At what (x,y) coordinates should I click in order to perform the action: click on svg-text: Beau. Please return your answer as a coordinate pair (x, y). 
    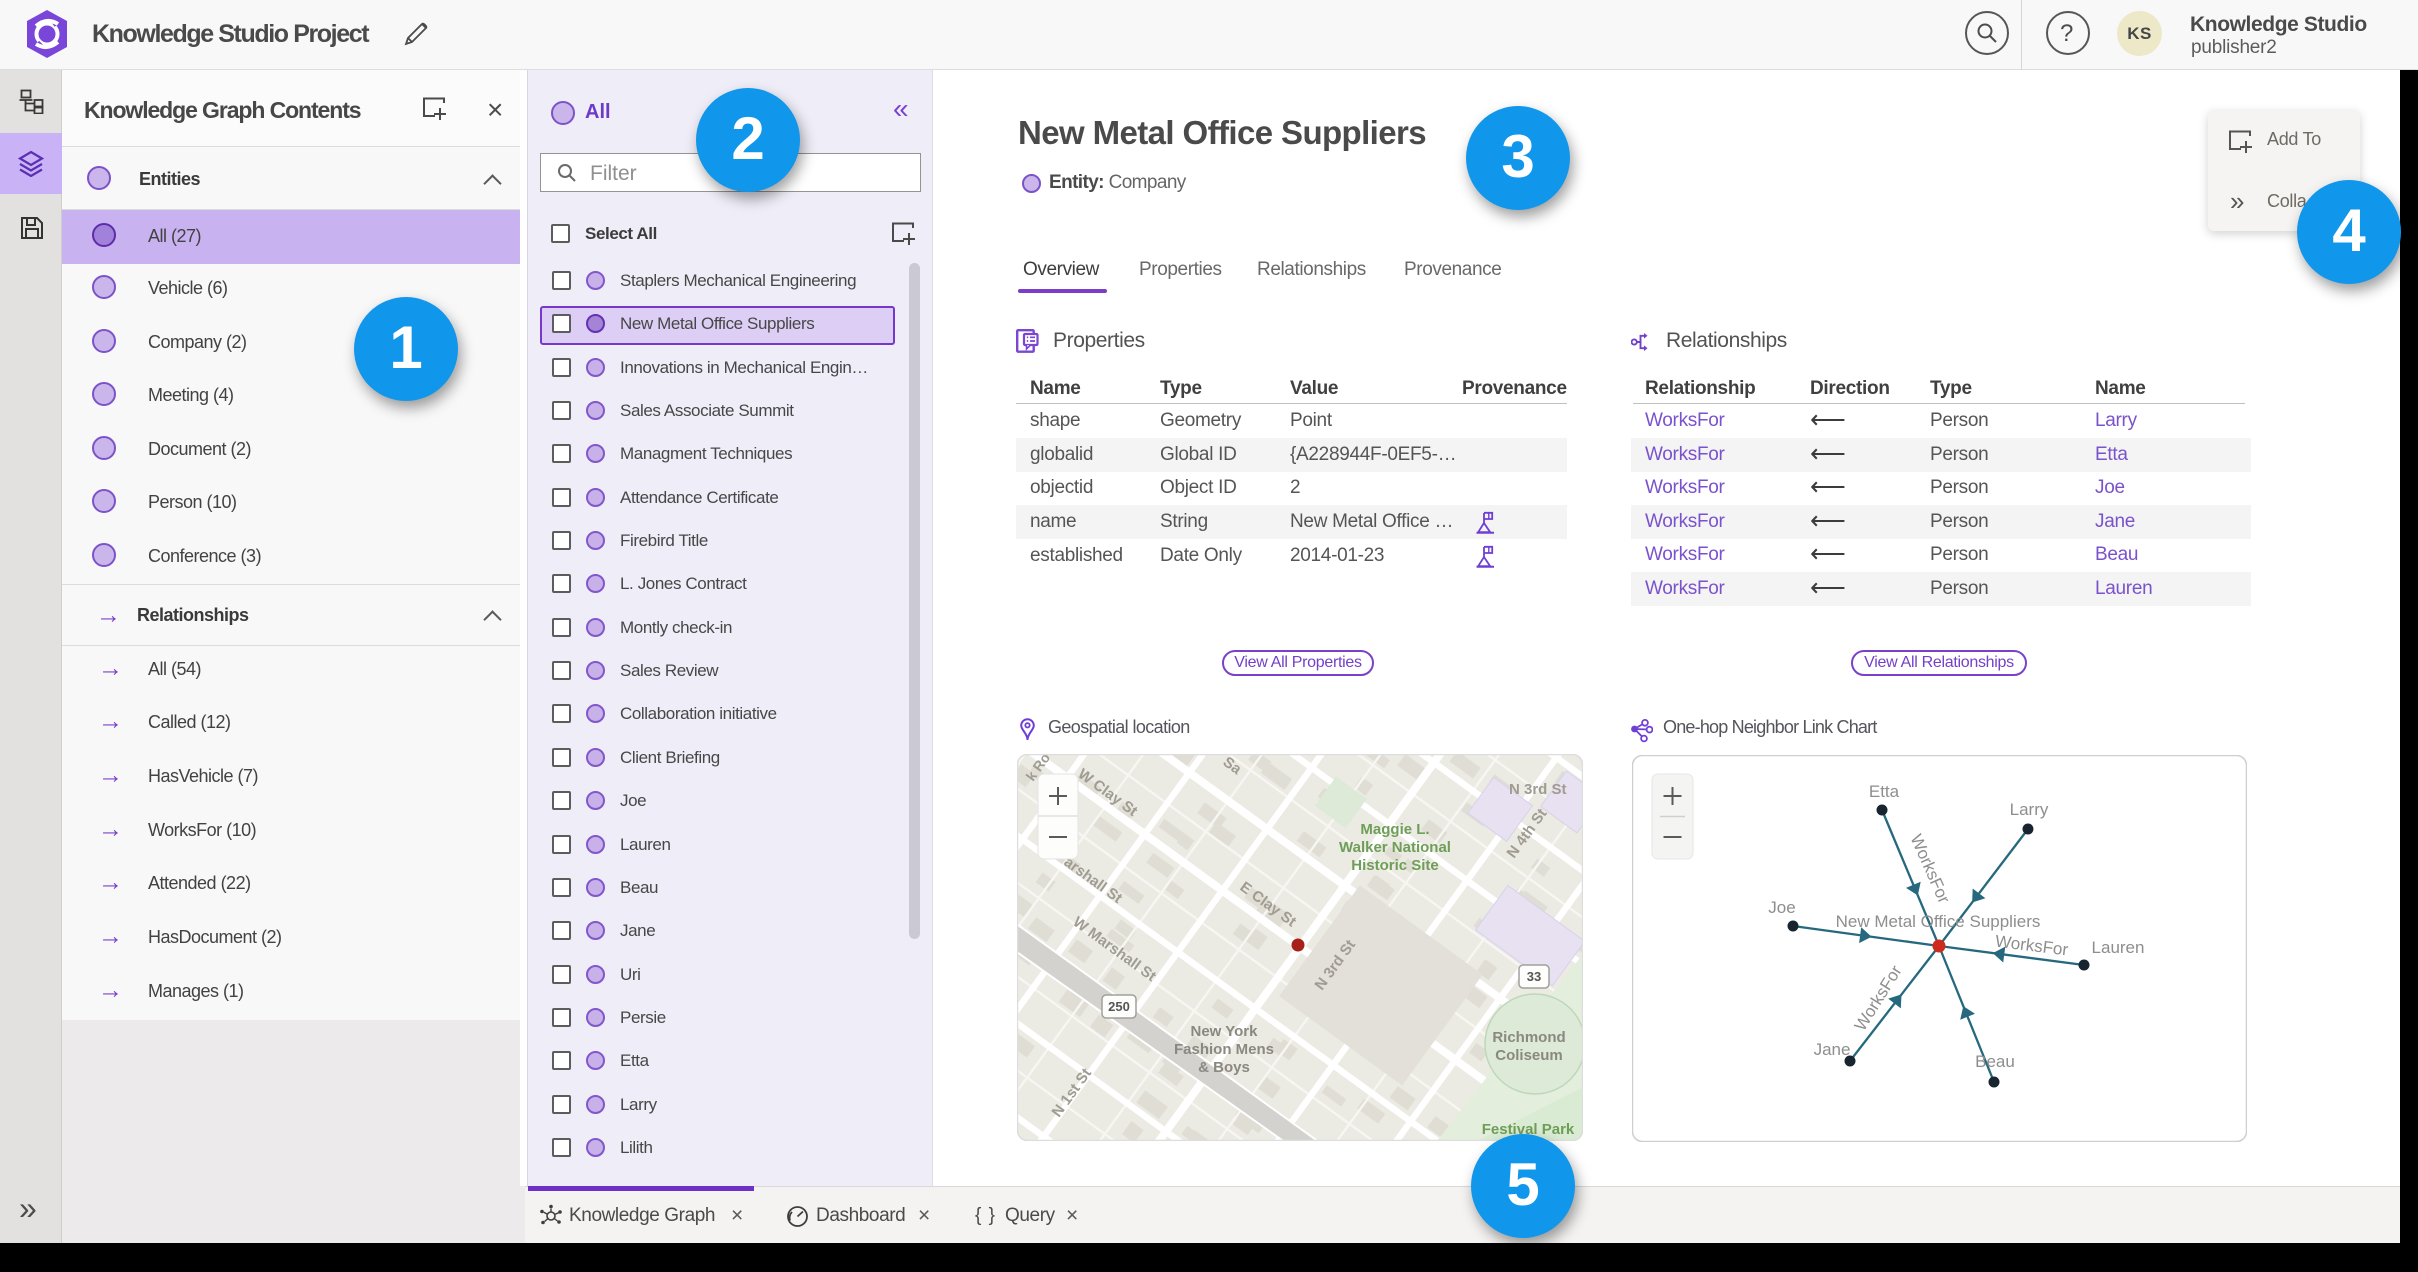
    Looking at the image, I should click on (1995, 1061).